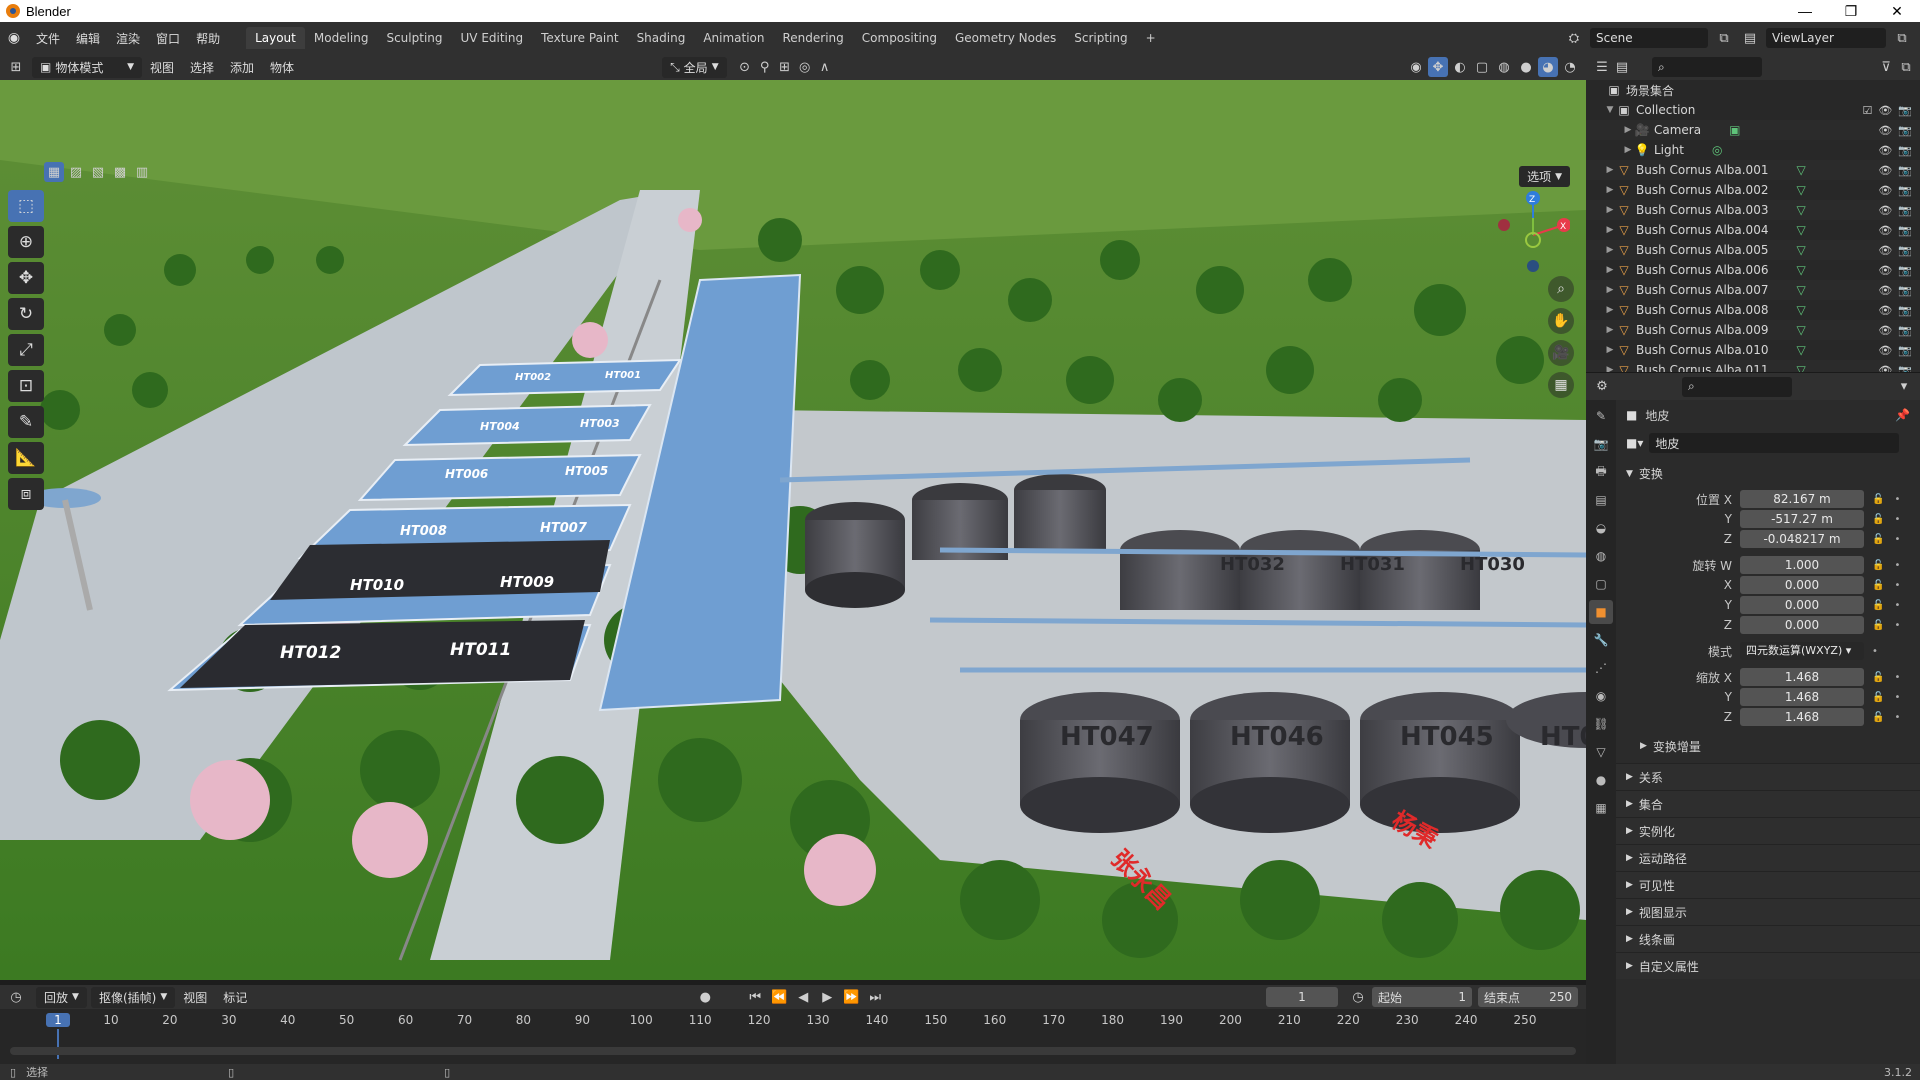 This screenshot has width=1920, height=1080. Describe the element at coordinates (1561, 289) in the screenshot. I see `zoom-icon: ⌕` at that location.